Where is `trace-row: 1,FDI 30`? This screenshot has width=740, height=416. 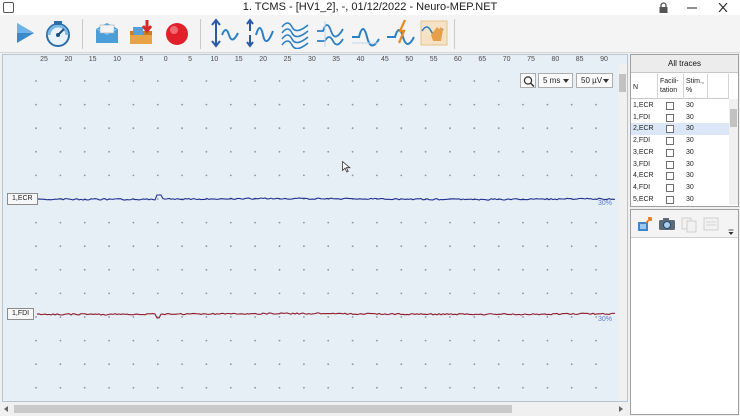 trace-row: 1,FDI 30 is located at coordinates (680, 118).